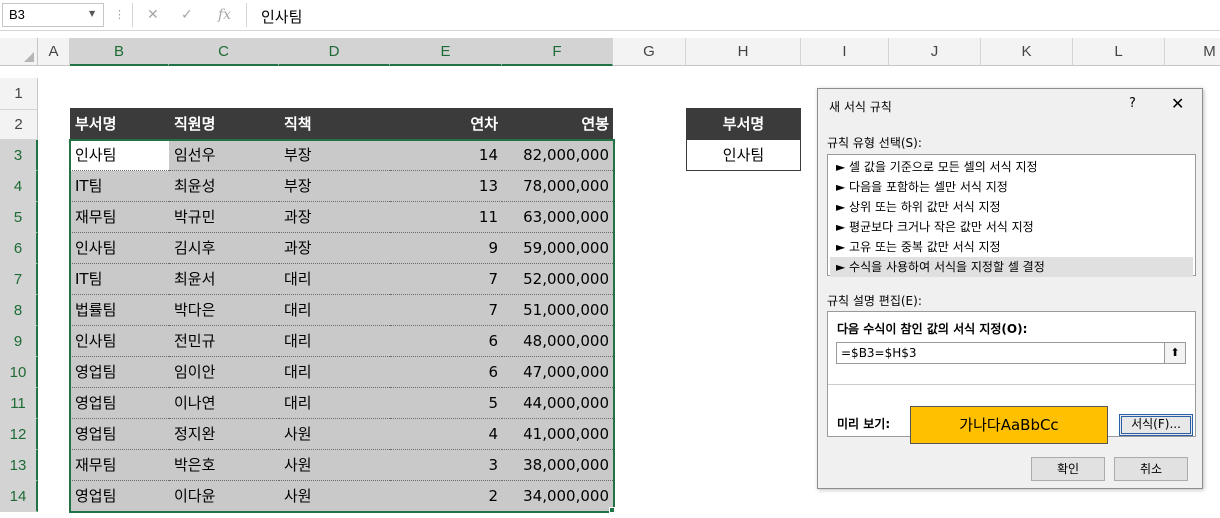  I want to click on help-icon: ?, so click(1132, 103).